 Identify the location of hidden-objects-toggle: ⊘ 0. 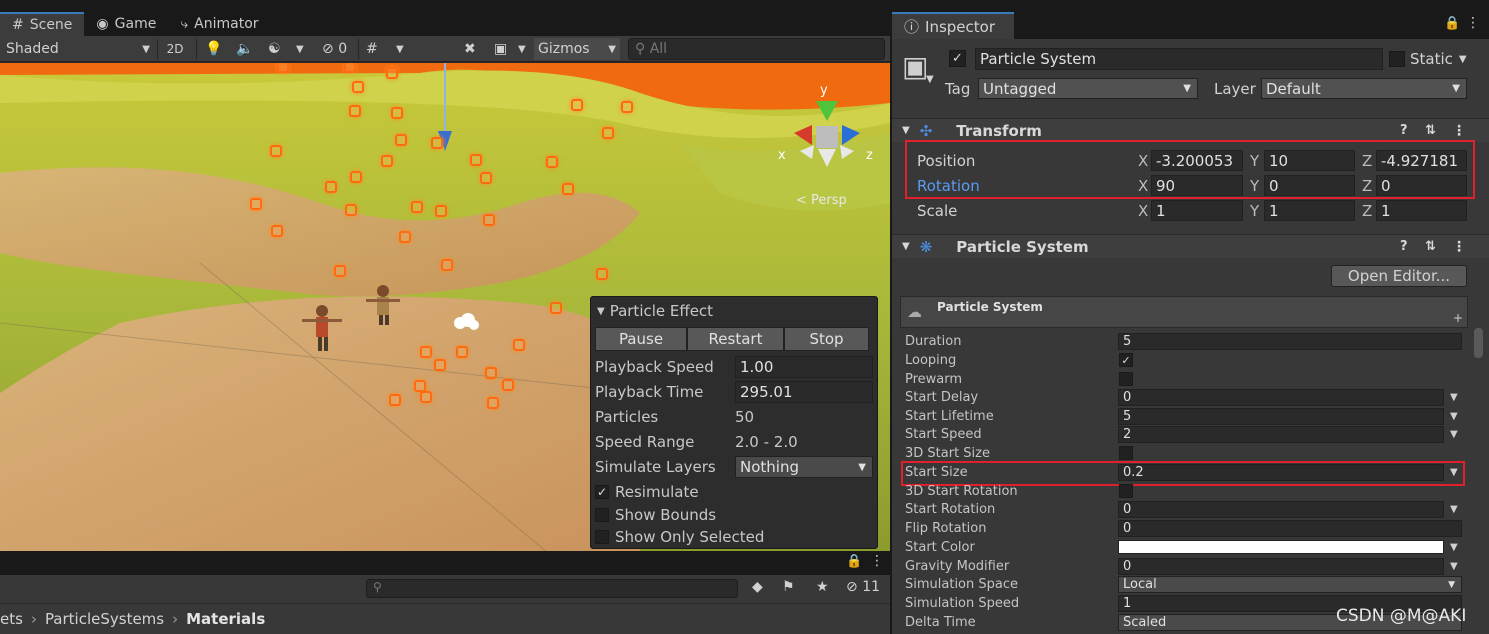
(334, 49).